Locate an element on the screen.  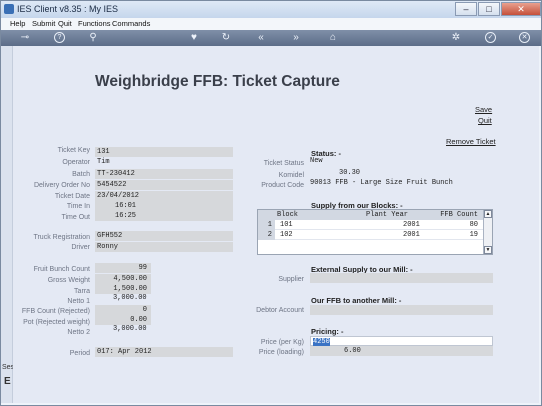
price-loading-label: Price (loading) is located at coordinates (281, 352).